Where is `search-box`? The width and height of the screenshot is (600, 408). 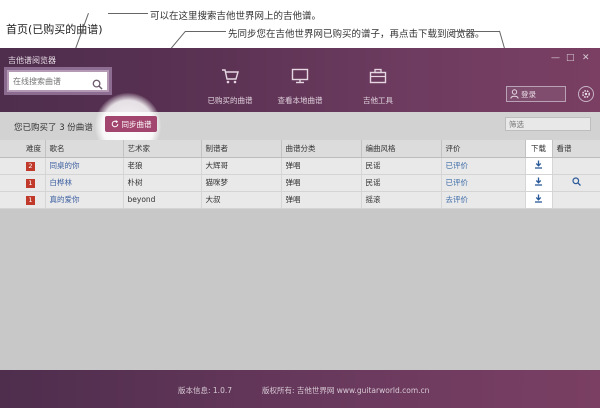 search-box is located at coordinates (58, 81).